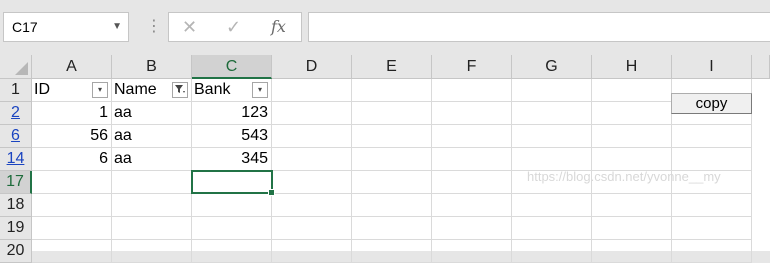 This screenshot has width=770, height=263. Describe the element at coordinates (552, 90) in the screenshot. I see `cell-g1` at that location.